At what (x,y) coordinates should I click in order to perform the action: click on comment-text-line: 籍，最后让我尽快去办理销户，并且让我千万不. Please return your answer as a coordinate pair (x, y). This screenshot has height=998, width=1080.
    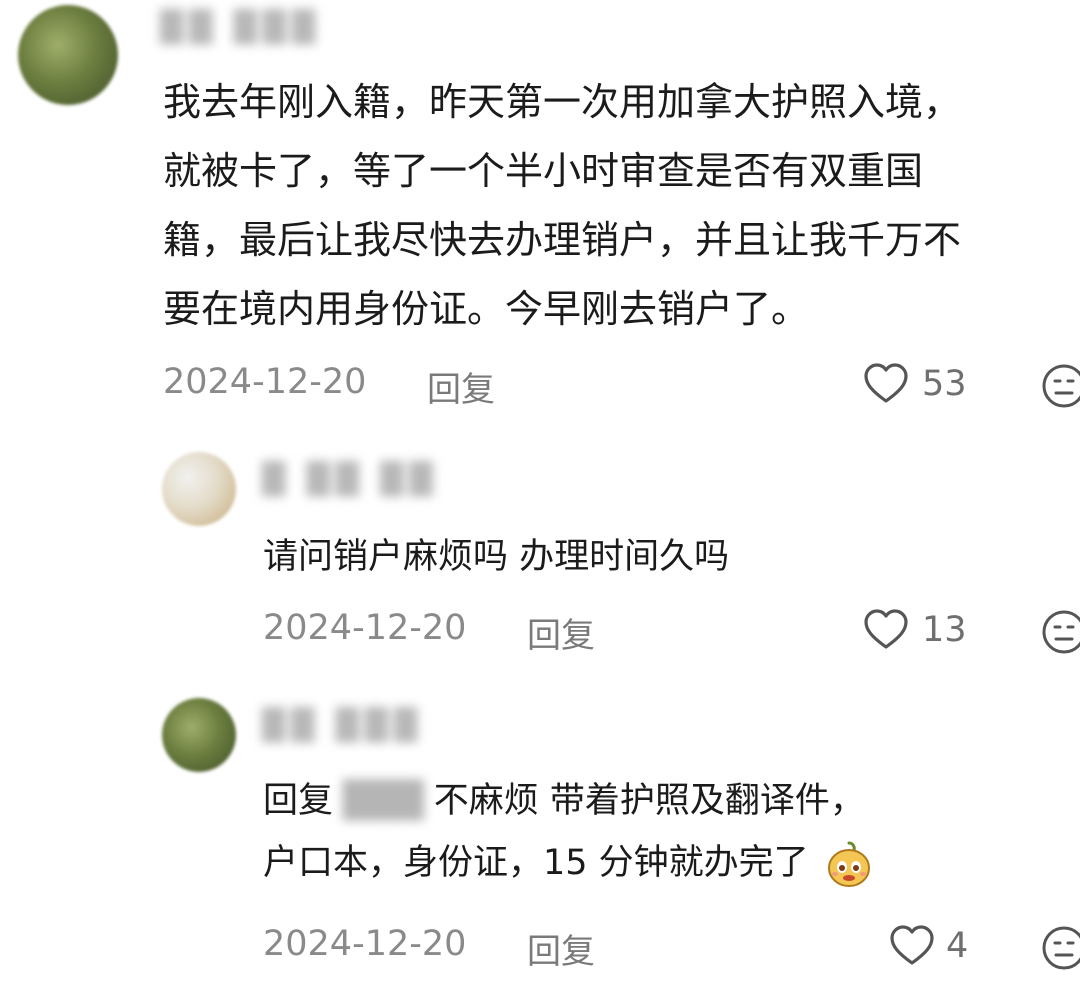
    Looking at the image, I should click on (562, 240).